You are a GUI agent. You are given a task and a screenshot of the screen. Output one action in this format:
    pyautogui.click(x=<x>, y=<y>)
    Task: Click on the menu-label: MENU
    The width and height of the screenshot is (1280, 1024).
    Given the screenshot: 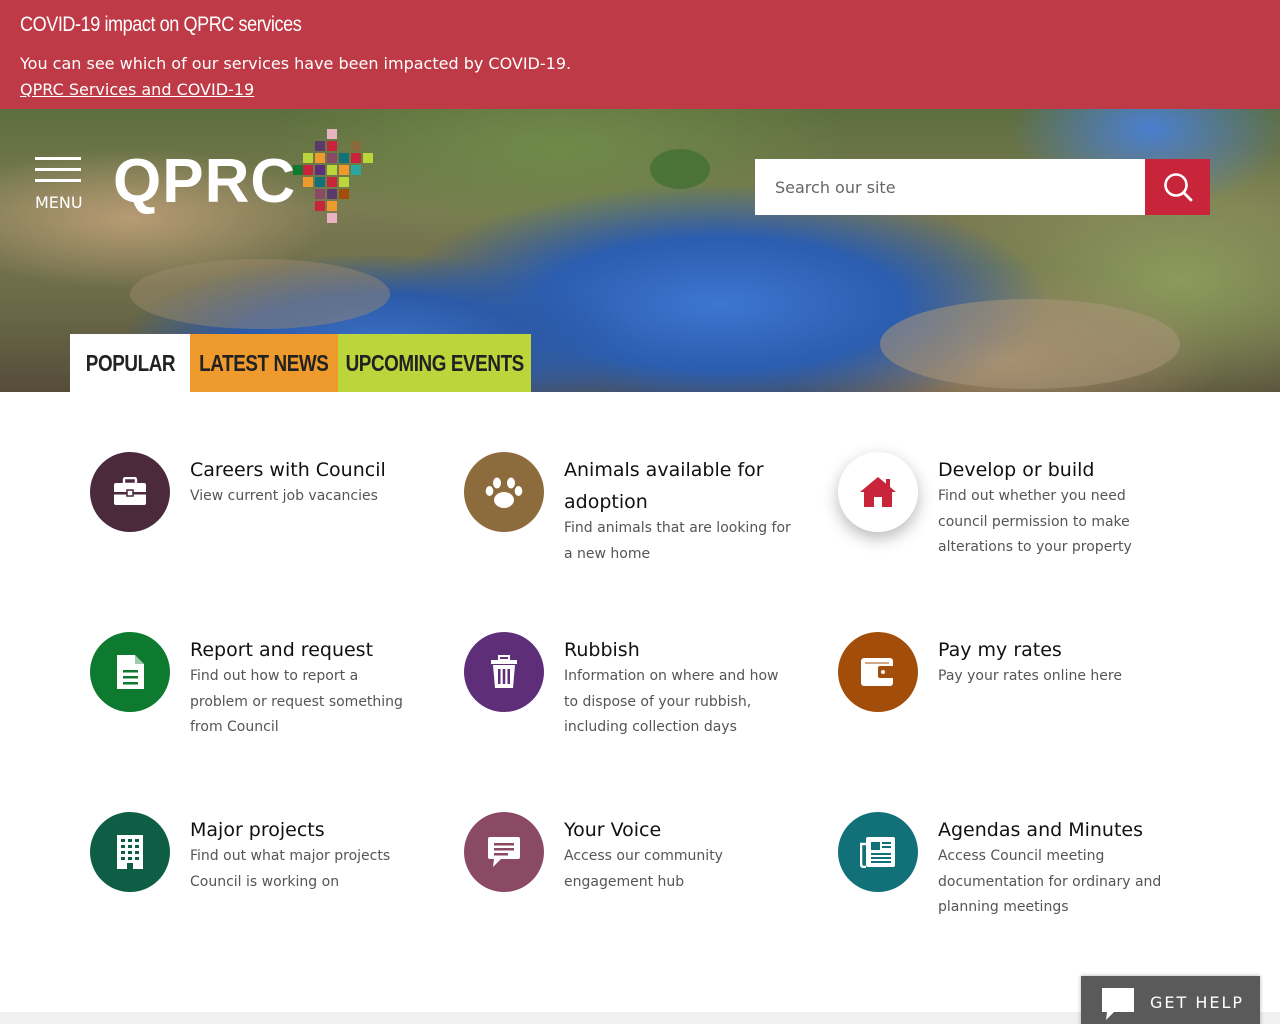 What is the action you would take?
    pyautogui.click(x=59, y=202)
    